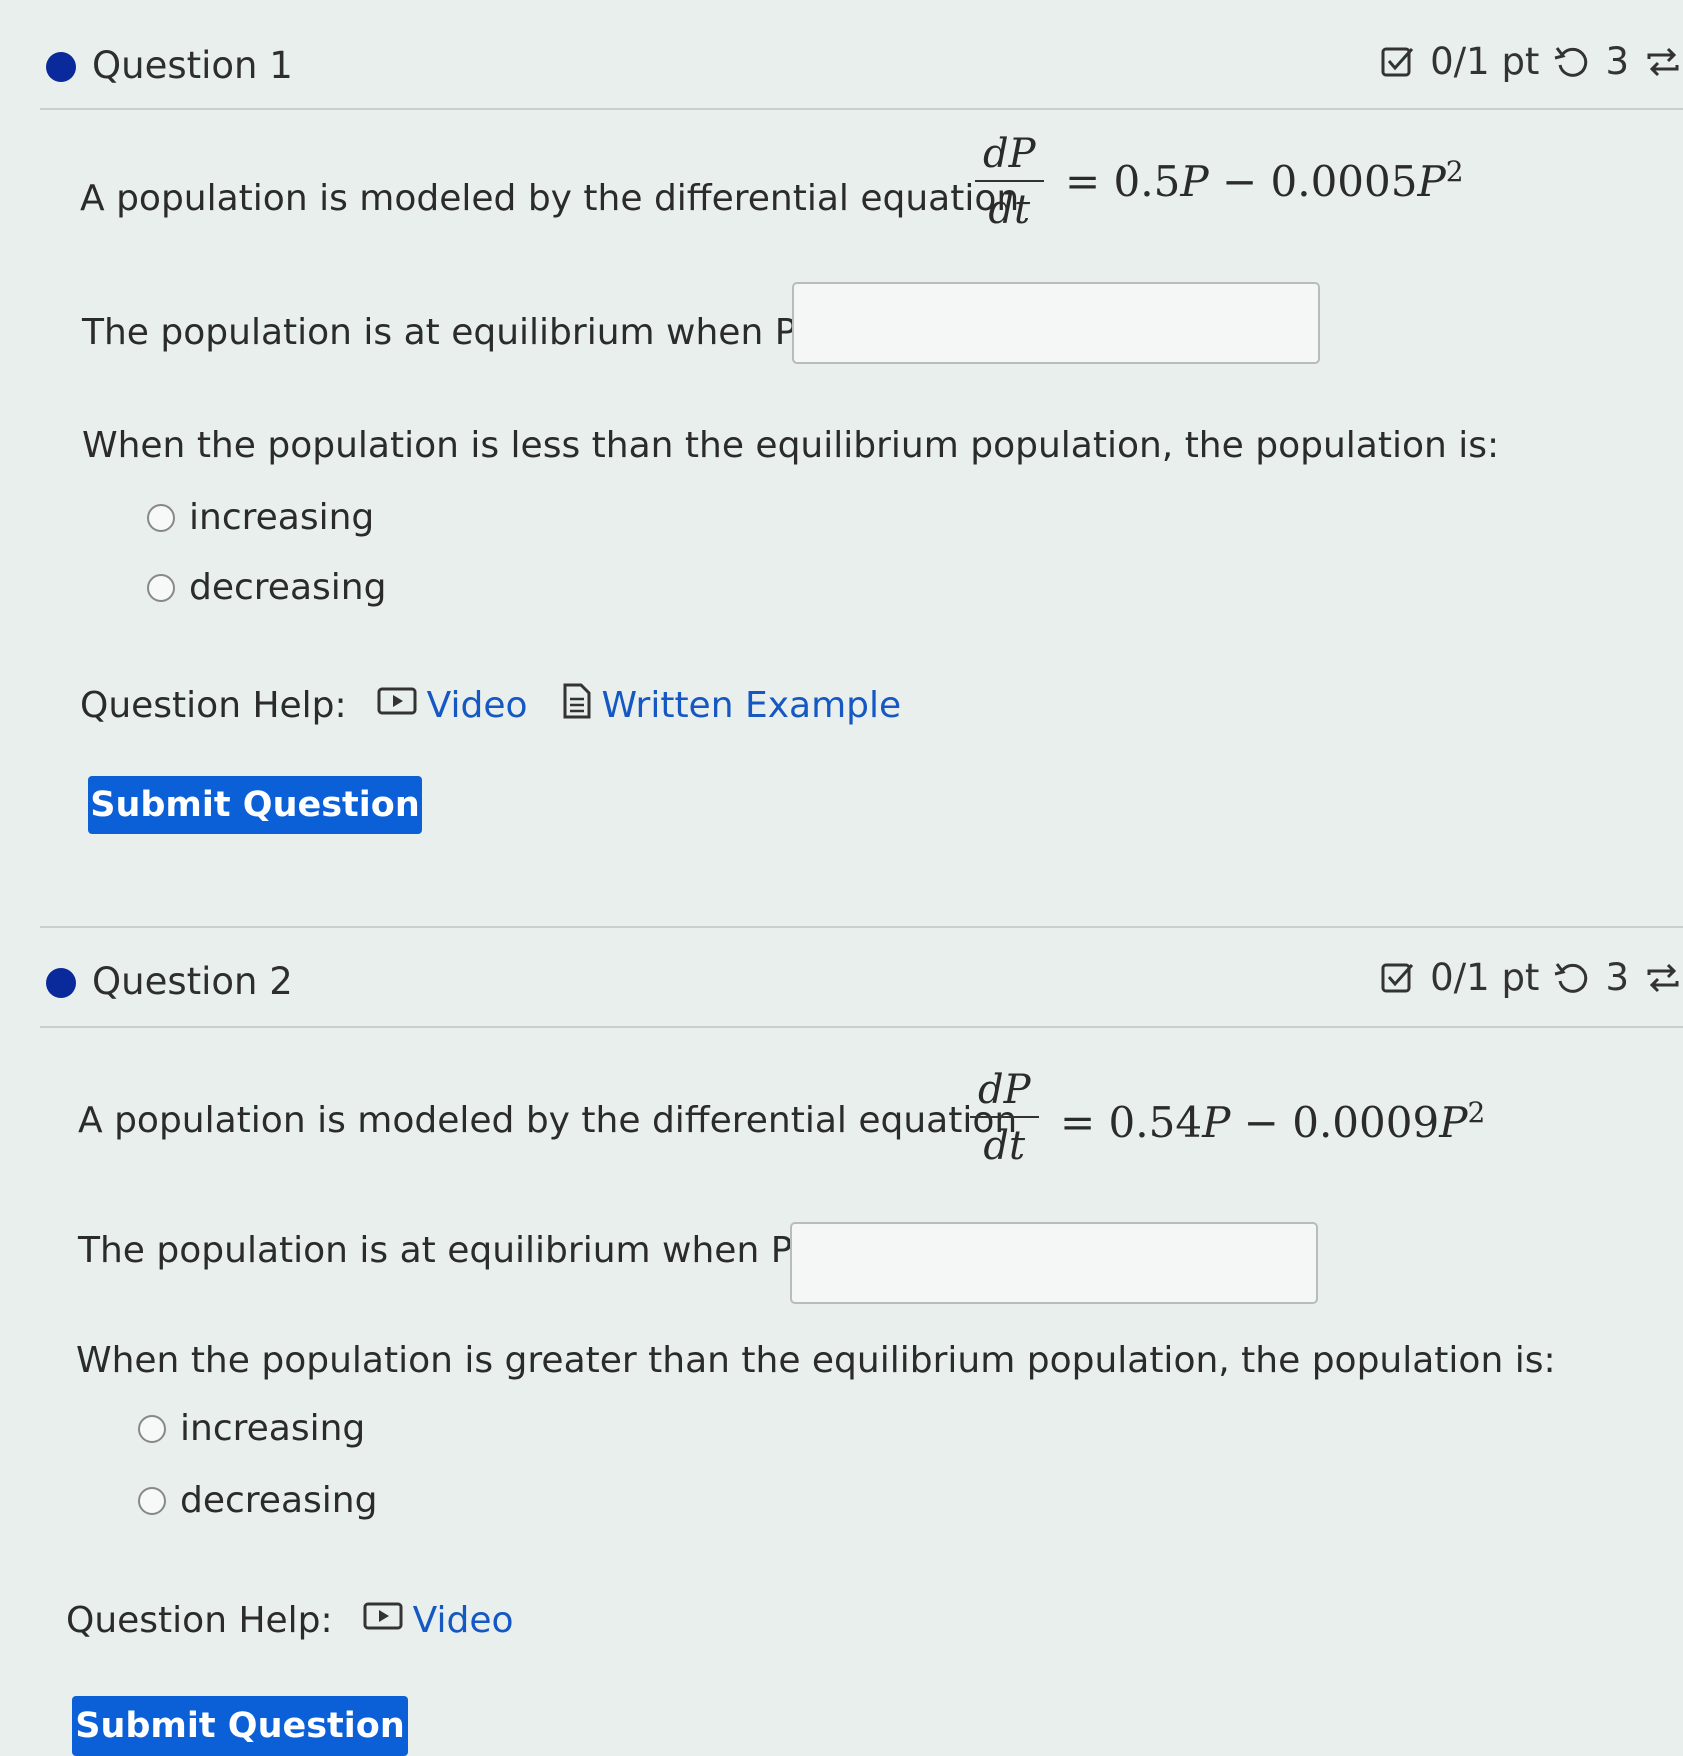 This screenshot has width=1683, height=1756. What do you see at coordinates (1147, 181) in the screenshot?
I see `coefficient-1: 0.5` at bounding box center [1147, 181].